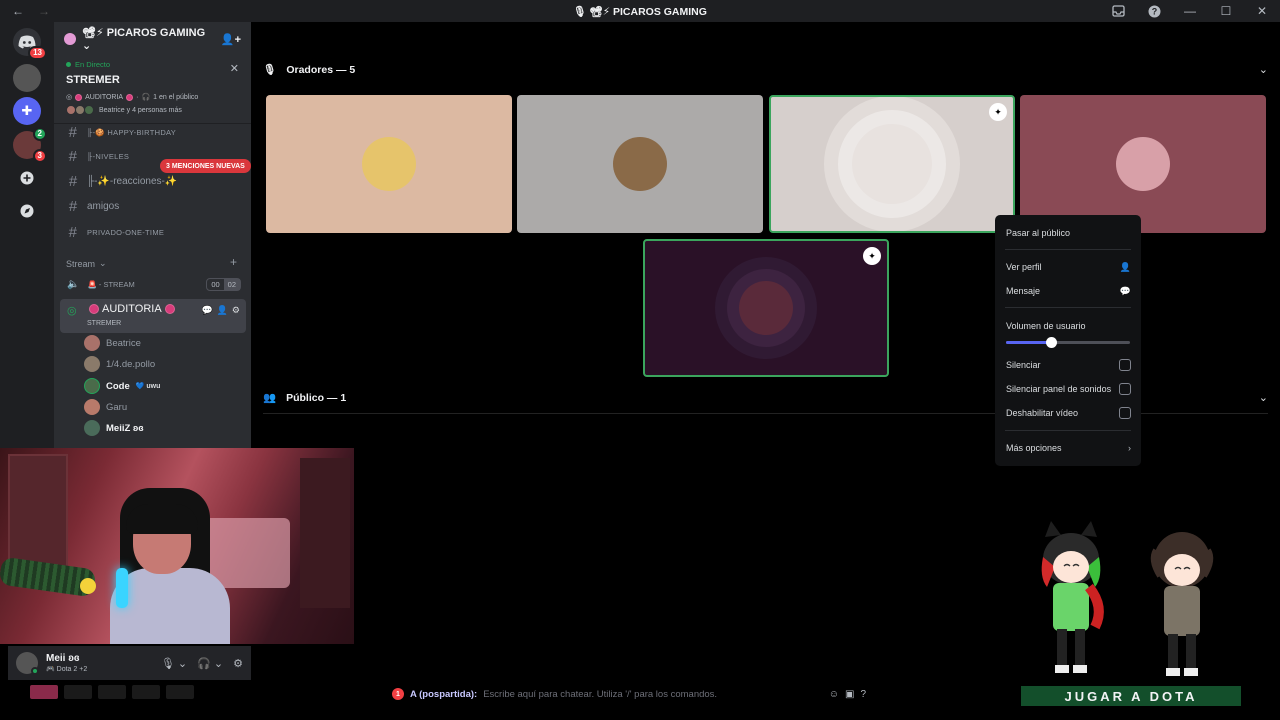  I want to click on chat-icon: 💬, so click(206, 310).